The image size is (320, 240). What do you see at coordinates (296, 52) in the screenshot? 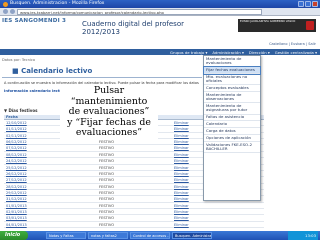
I see `menu-gestion: Gestión centralizada ▾` at bounding box center [296, 52].